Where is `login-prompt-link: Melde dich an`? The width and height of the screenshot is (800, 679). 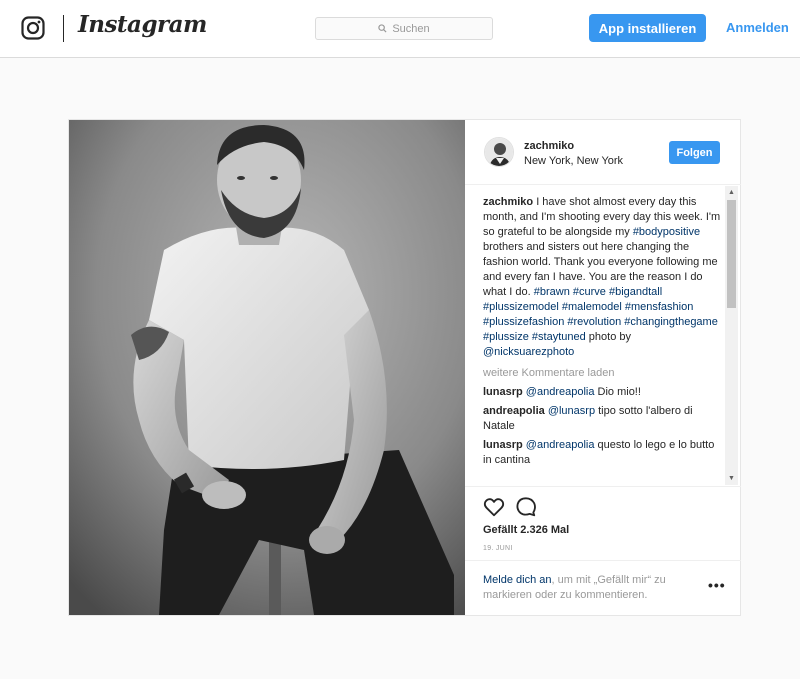 login-prompt-link: Melde dich an is located at coordinates (517, 580).